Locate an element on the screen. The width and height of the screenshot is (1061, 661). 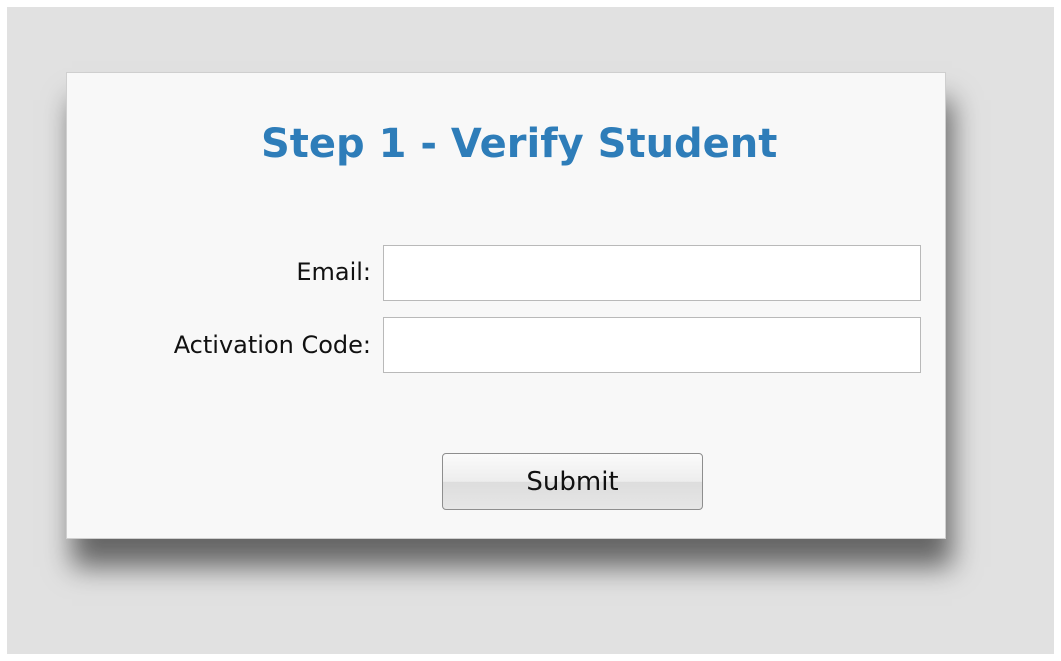
email-field is located at coordinates (652, 273).